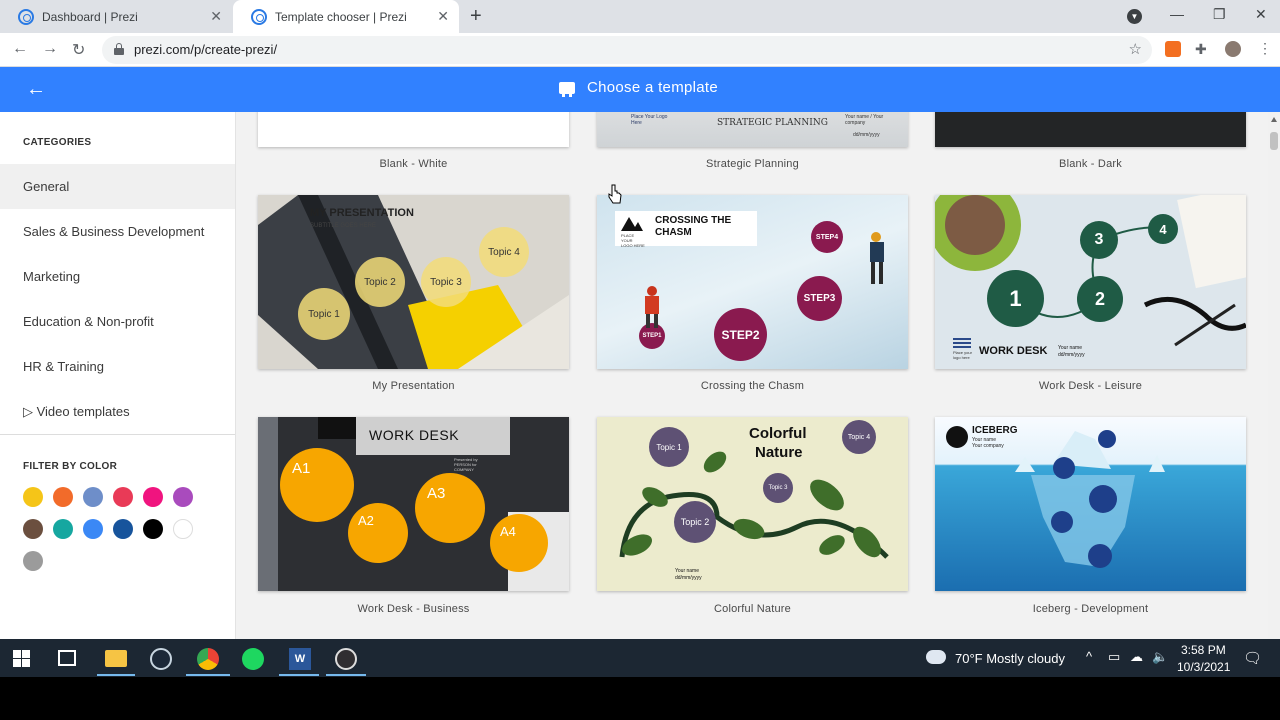 This screenshot has width=1280, height=720. I want to click on logo-stripes-icon, so click(962, 343).